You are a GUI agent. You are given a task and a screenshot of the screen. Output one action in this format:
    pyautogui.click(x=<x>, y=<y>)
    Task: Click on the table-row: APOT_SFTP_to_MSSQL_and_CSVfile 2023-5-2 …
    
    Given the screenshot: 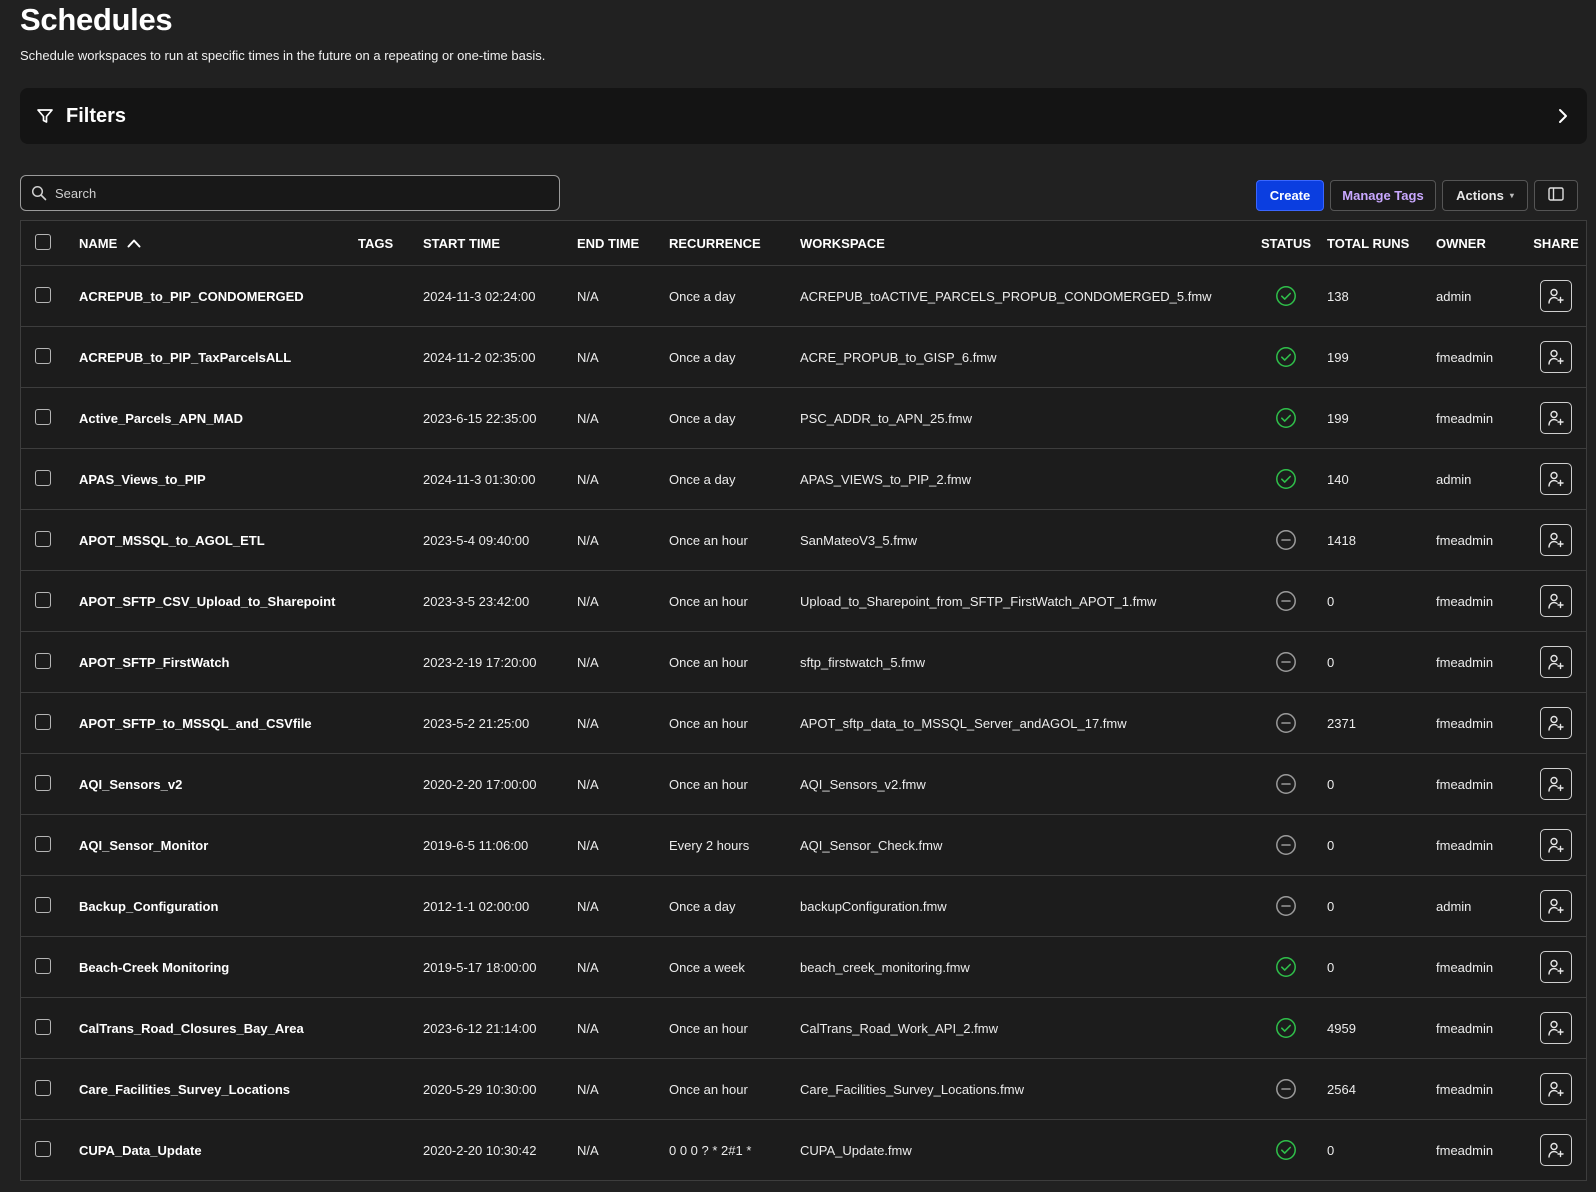 What is the action you would take?
    pyautogui.click(x=803, y=723)
    